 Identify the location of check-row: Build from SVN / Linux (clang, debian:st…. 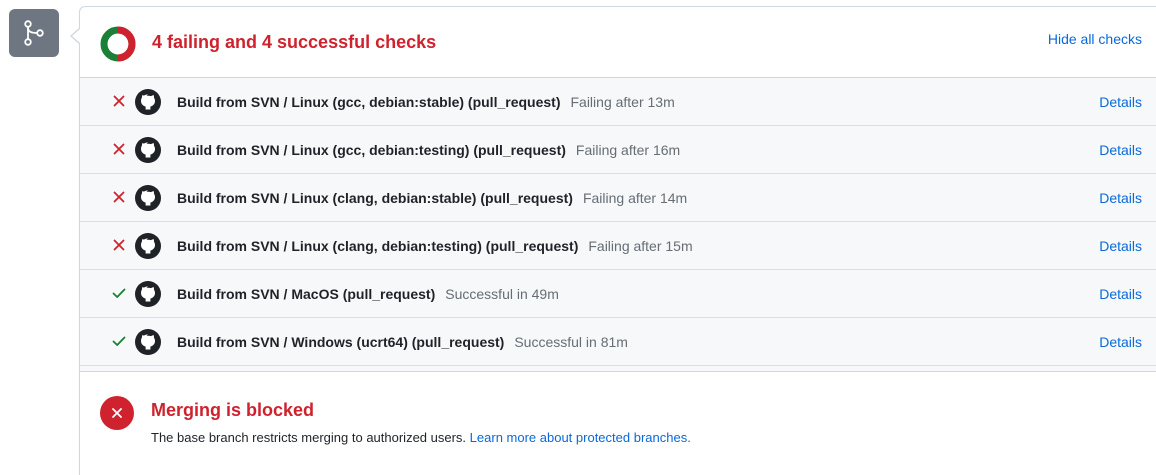
(618, 198).